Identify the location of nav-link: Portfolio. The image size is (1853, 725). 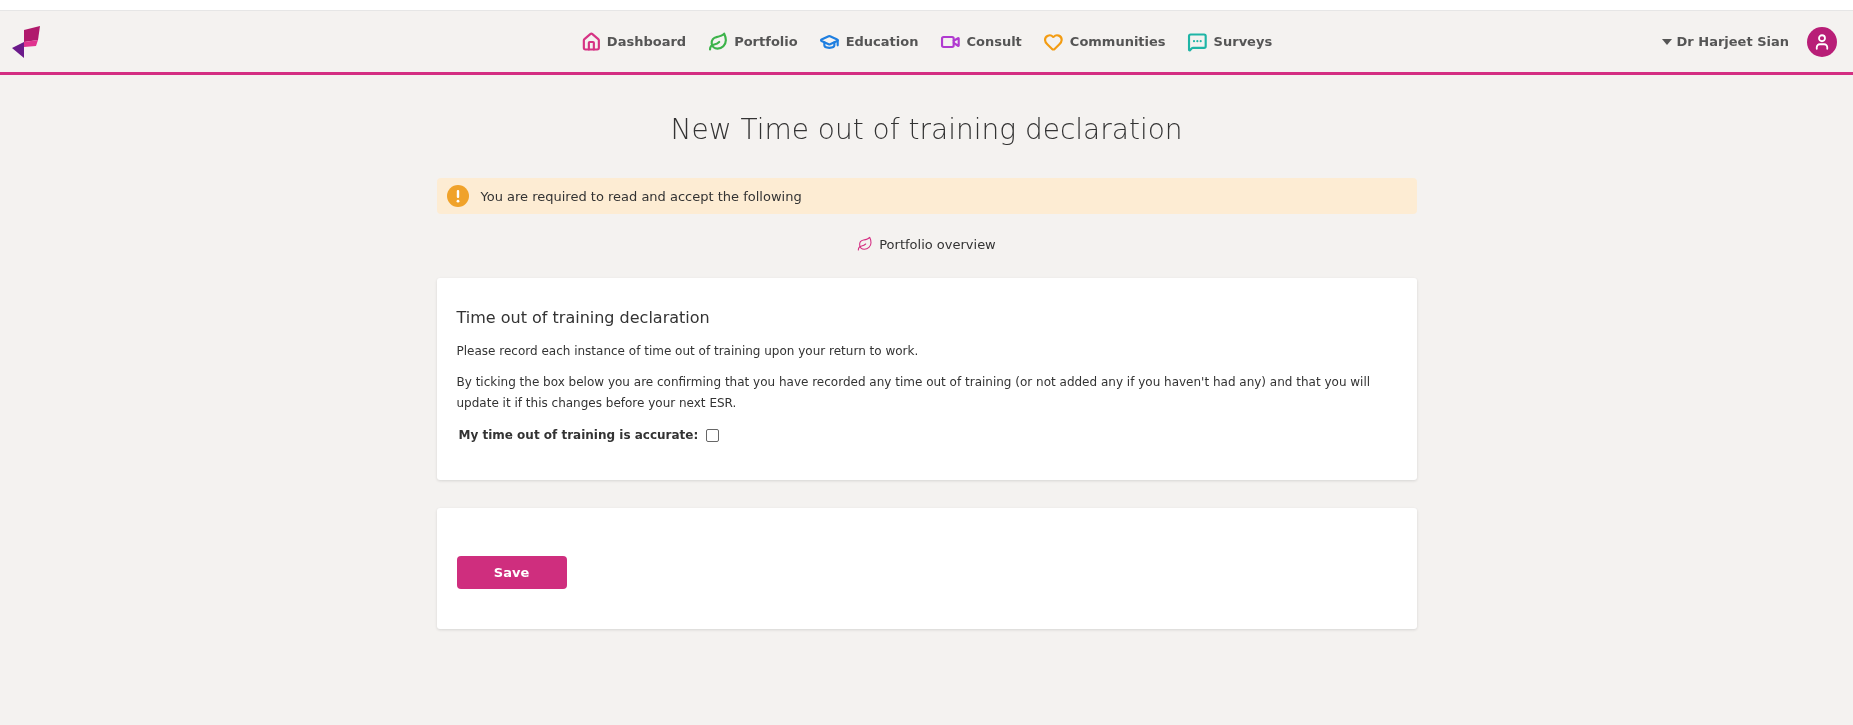
(753, 41).